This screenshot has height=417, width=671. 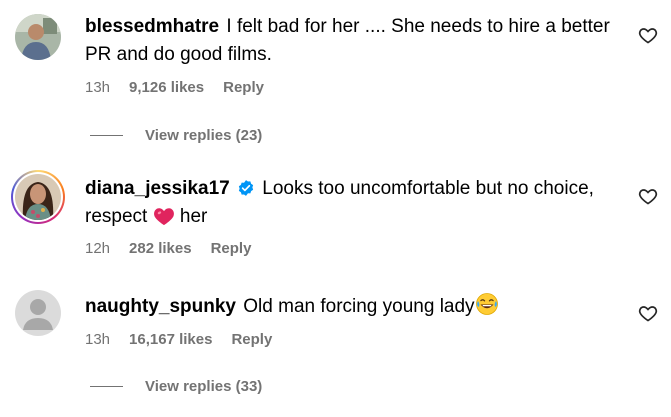 What do you see at coordinates (193, 216) in the screenshot?
I see `comment-body-end: her` at bounding box center [193, 216].